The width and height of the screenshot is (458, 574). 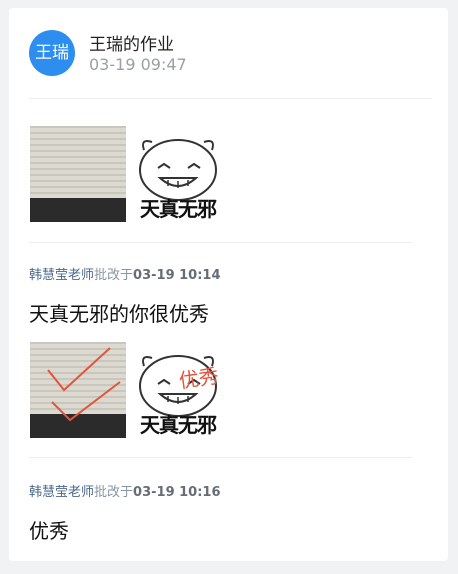 What do you see at coordinates (178, 176) in the screenshot?
I see `sticker-image-thumbnail: 天真无邪` at bounding box center [178, 176].